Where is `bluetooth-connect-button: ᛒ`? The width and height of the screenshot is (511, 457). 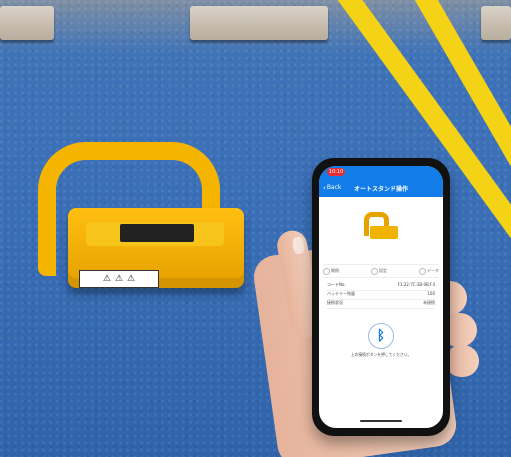
bluetooth-connect-button: ᛒ is located at coordinates (381, 336).